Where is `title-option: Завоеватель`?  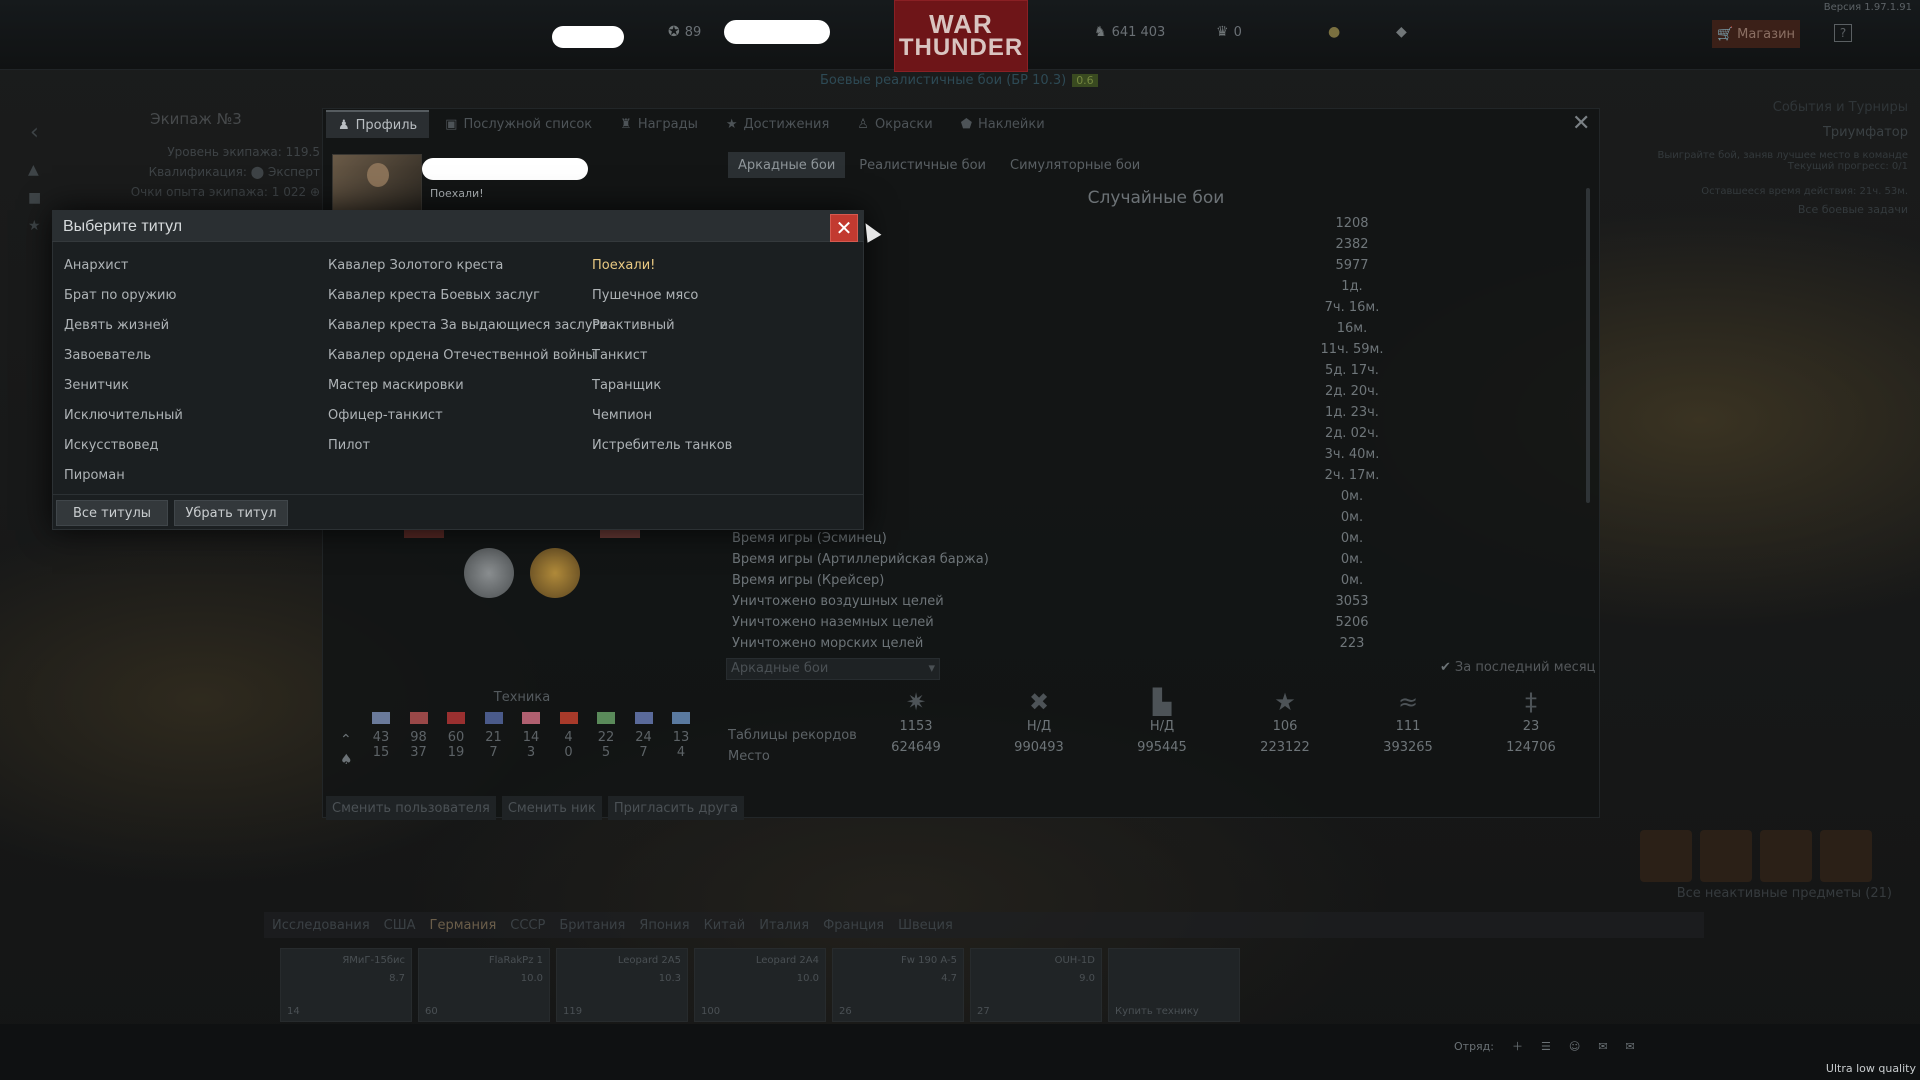
title-option: Завоеватель is located at coordinates (107, 356).